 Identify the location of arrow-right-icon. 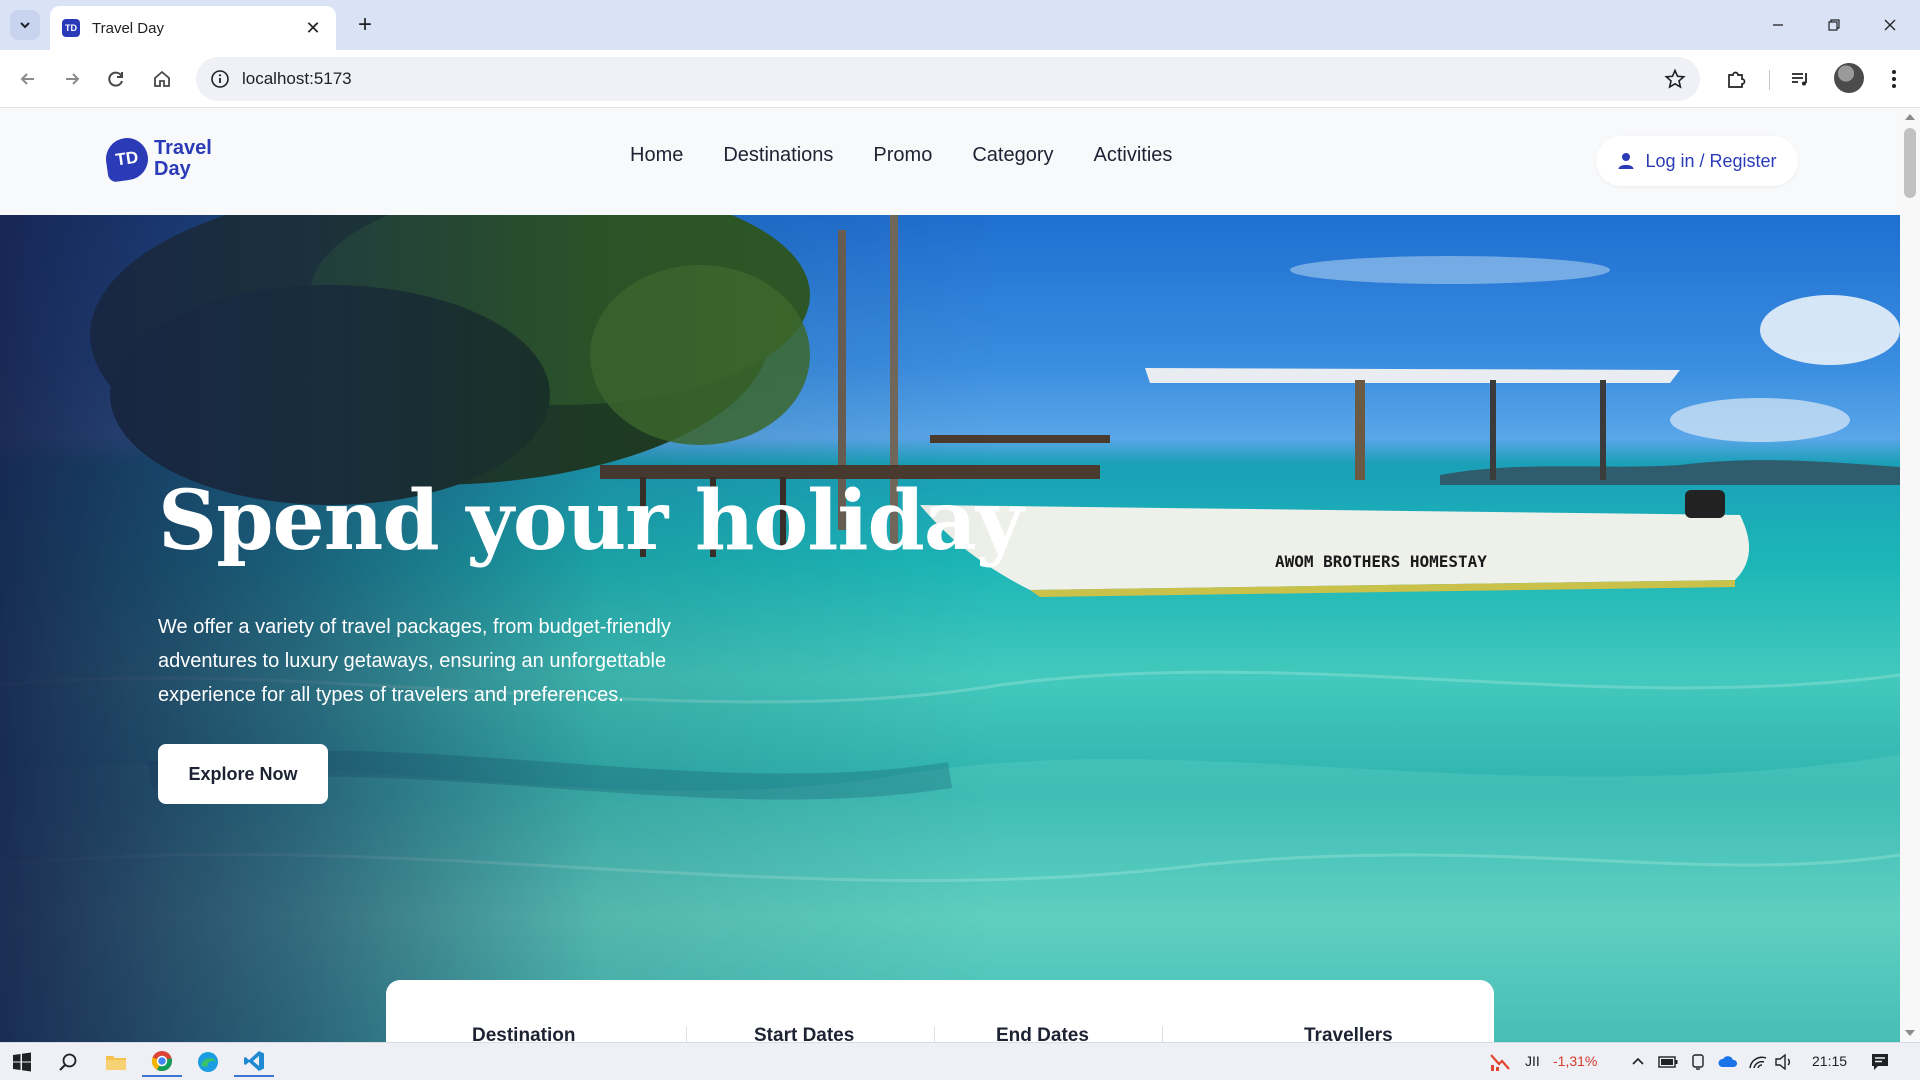
(73, 79).